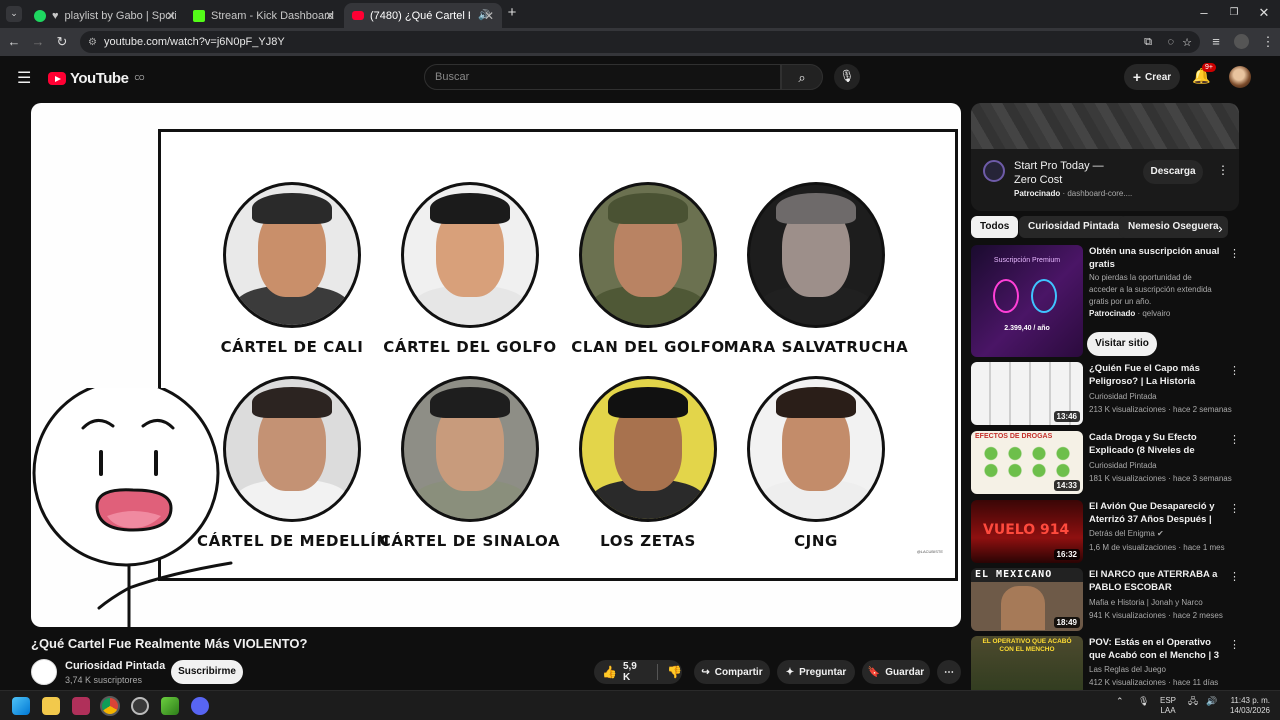 This screenshot has width=1280, height=720. I want to click on volume-icon: 🔊, so click(1211, 701).